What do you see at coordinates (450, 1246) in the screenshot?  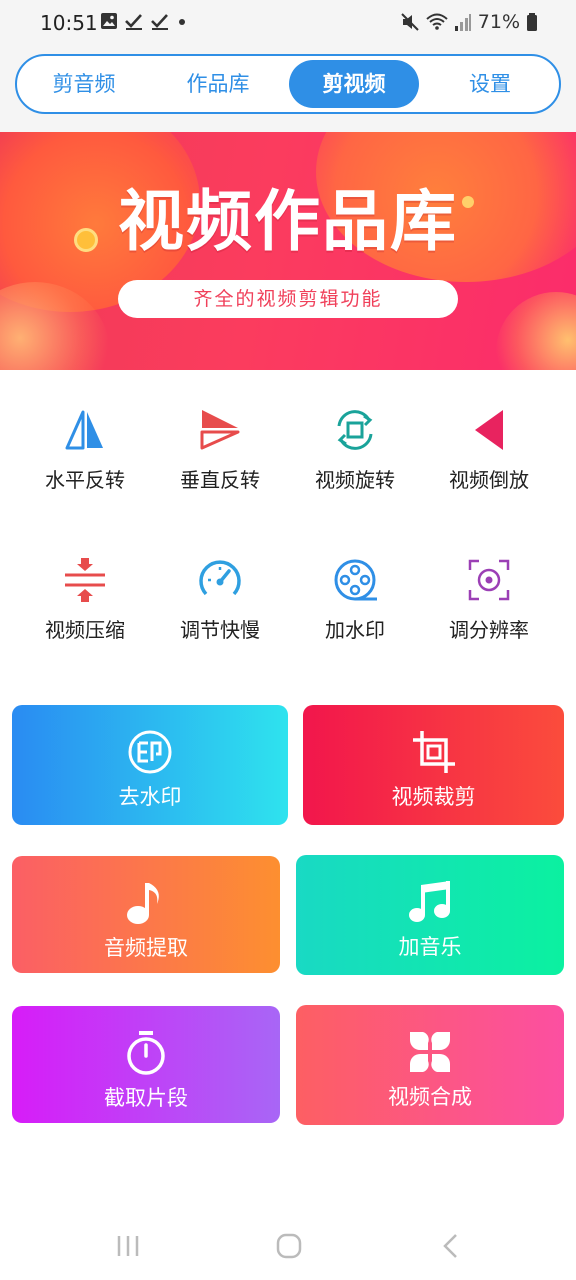 I see `back-icon` at bounding box center [450, 1246].